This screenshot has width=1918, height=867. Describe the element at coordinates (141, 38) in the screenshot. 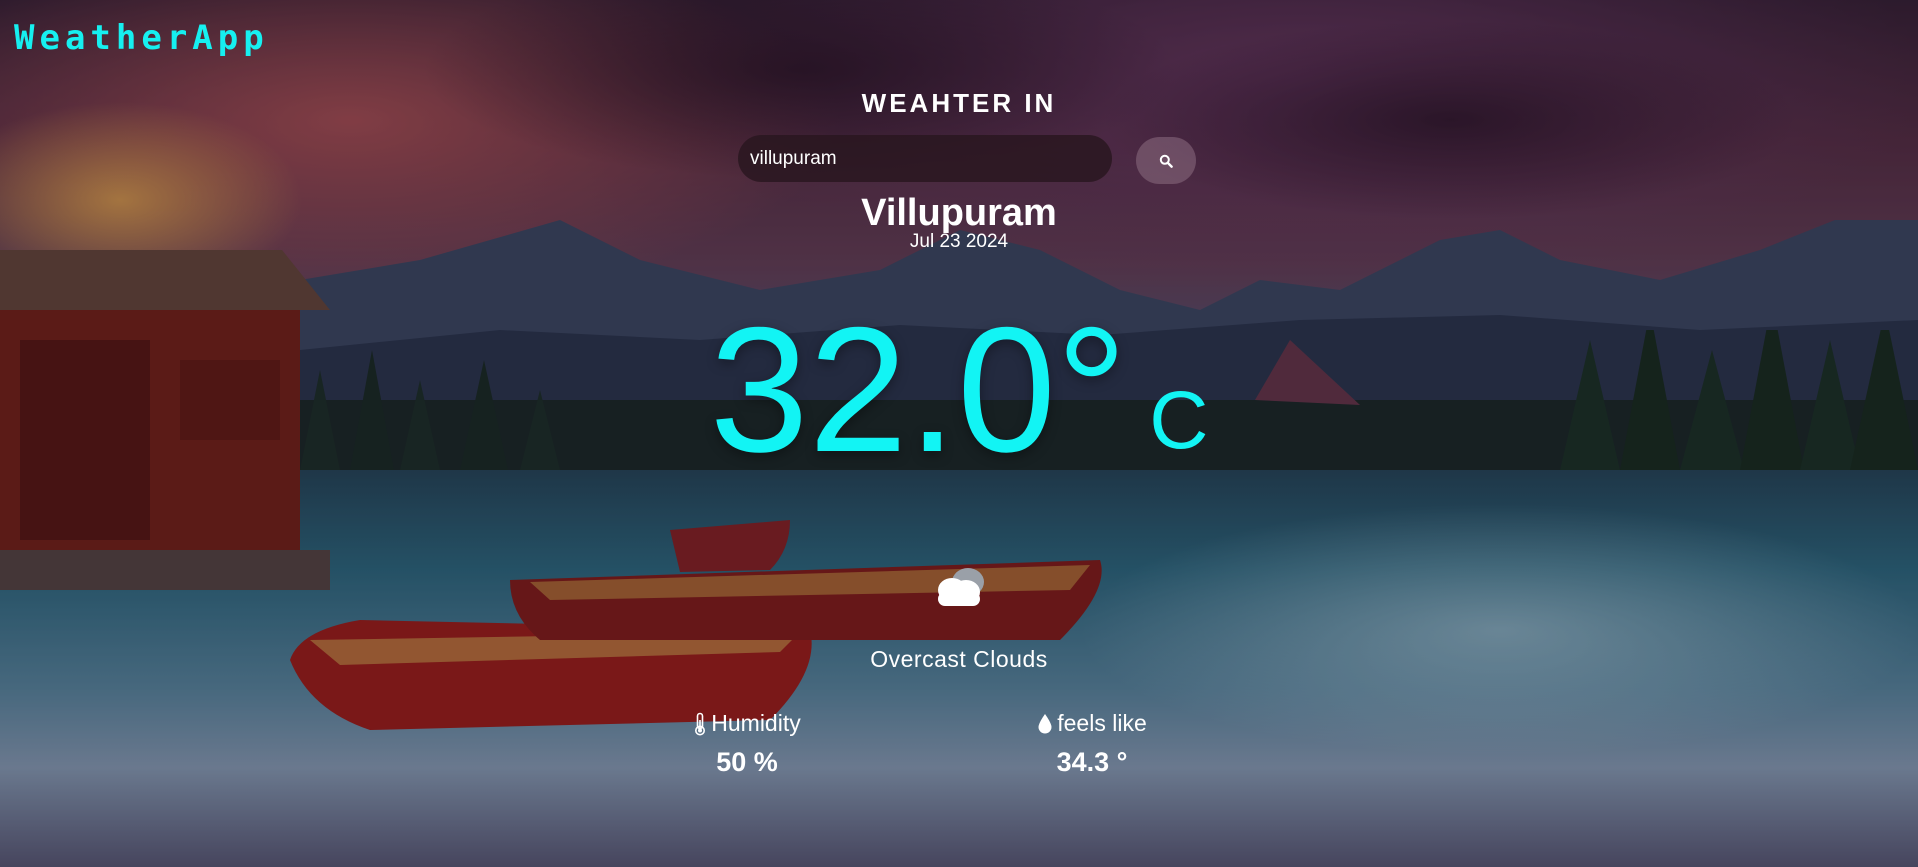

I see `app-logo: WeatherApp` at that location.